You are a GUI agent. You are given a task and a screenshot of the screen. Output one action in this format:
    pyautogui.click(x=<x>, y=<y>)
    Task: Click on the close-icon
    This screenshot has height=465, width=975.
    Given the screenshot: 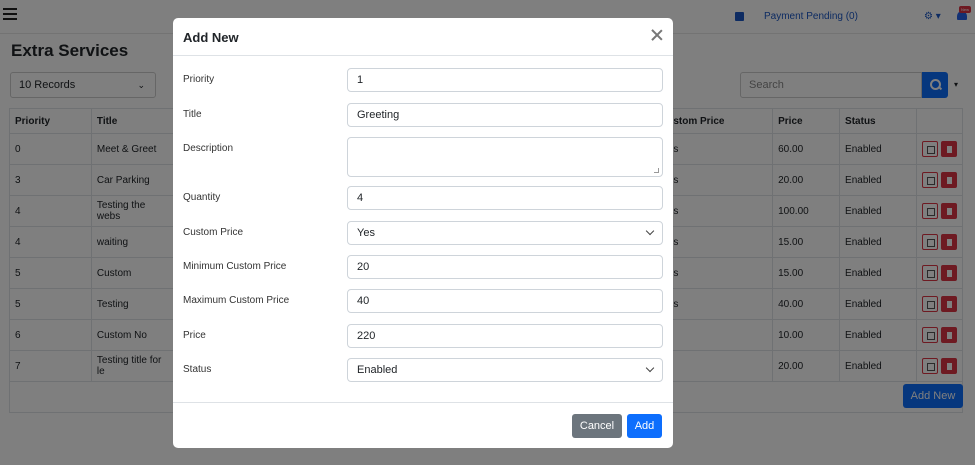 What is the action you would take?
    pyautogui.click(x=657, y=35)
    